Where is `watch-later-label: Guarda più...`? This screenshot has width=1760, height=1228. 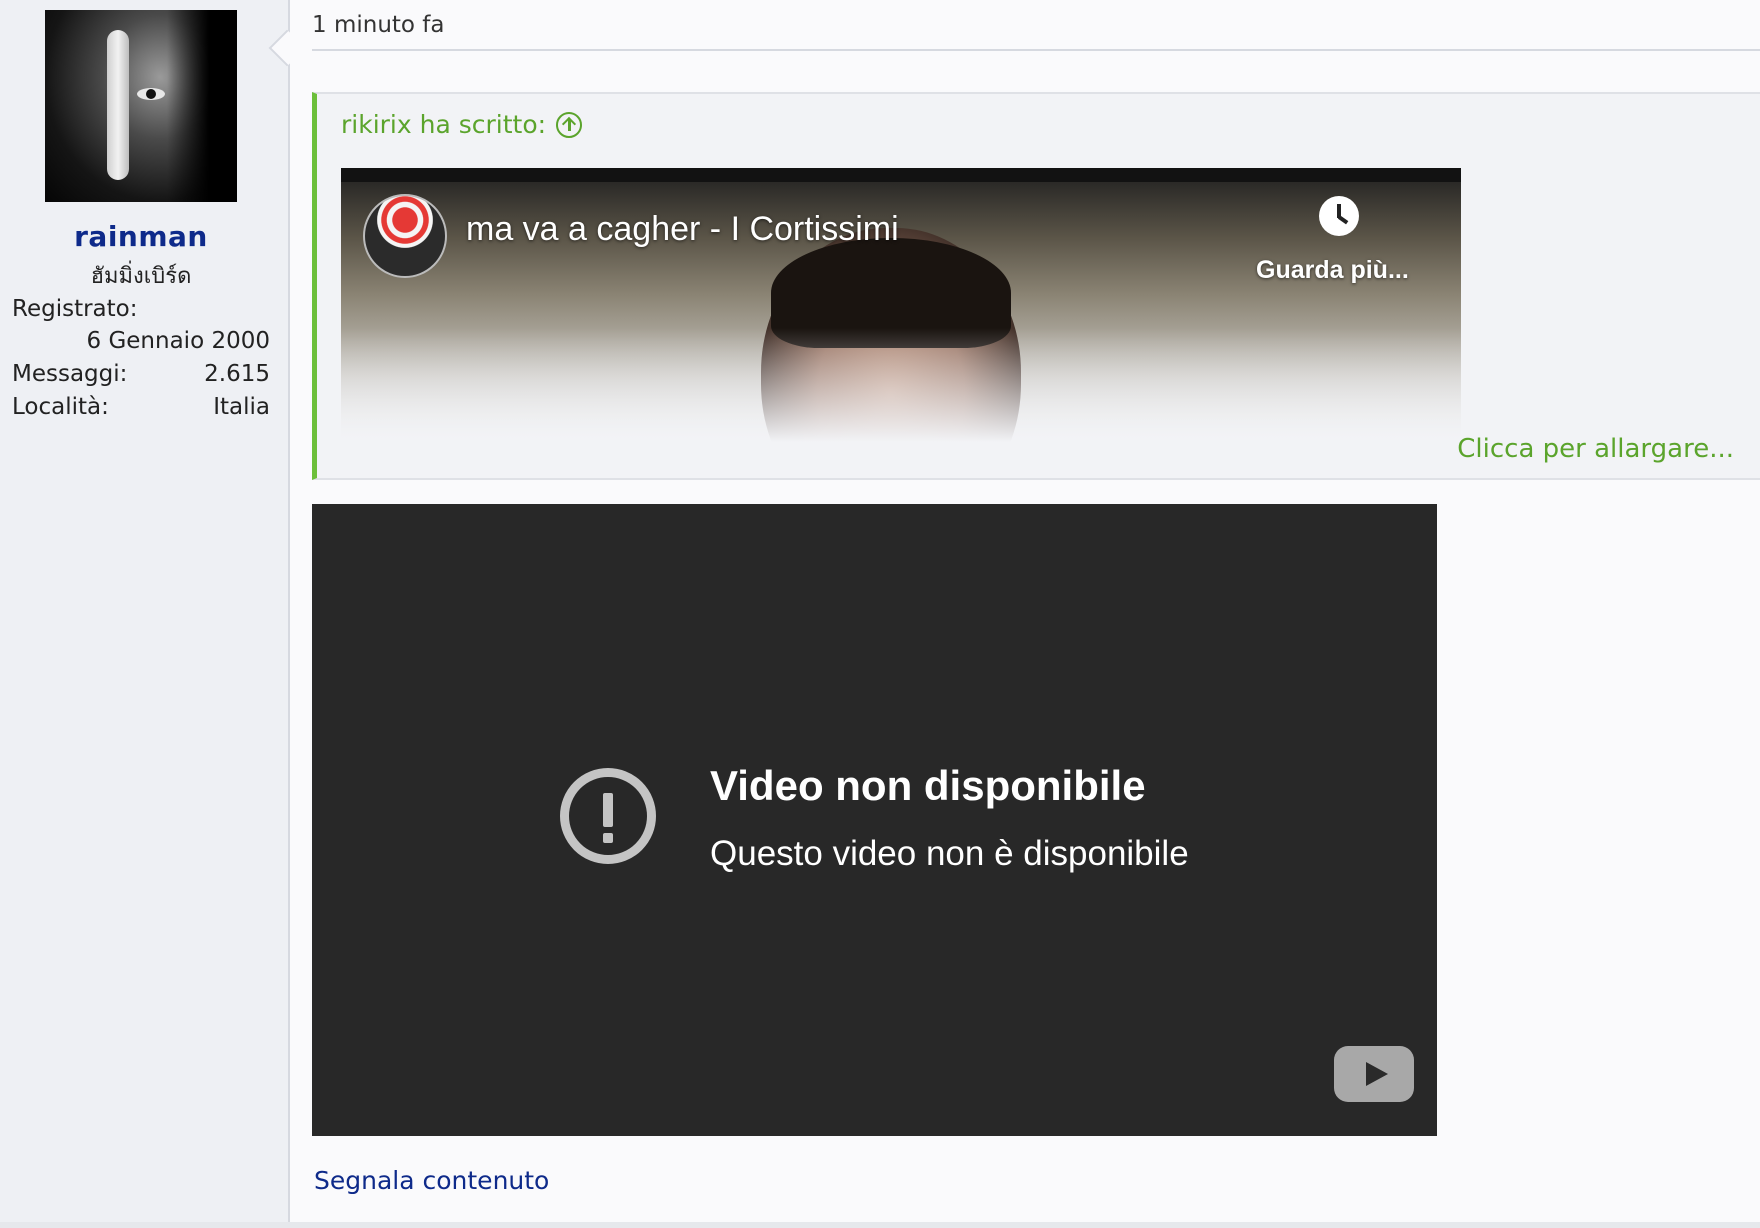 watch-later-label: Guarda più... is located at coordinates (1332, 270).